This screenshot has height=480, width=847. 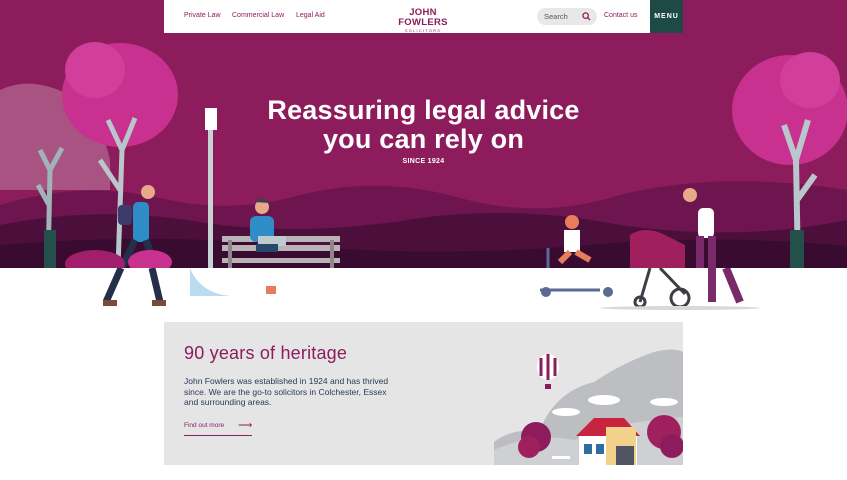 What do you see at coordinates (423, 139) in the screenshot?
I see `hero-title-line2: you can rely on` at bounding box center [423, 139].